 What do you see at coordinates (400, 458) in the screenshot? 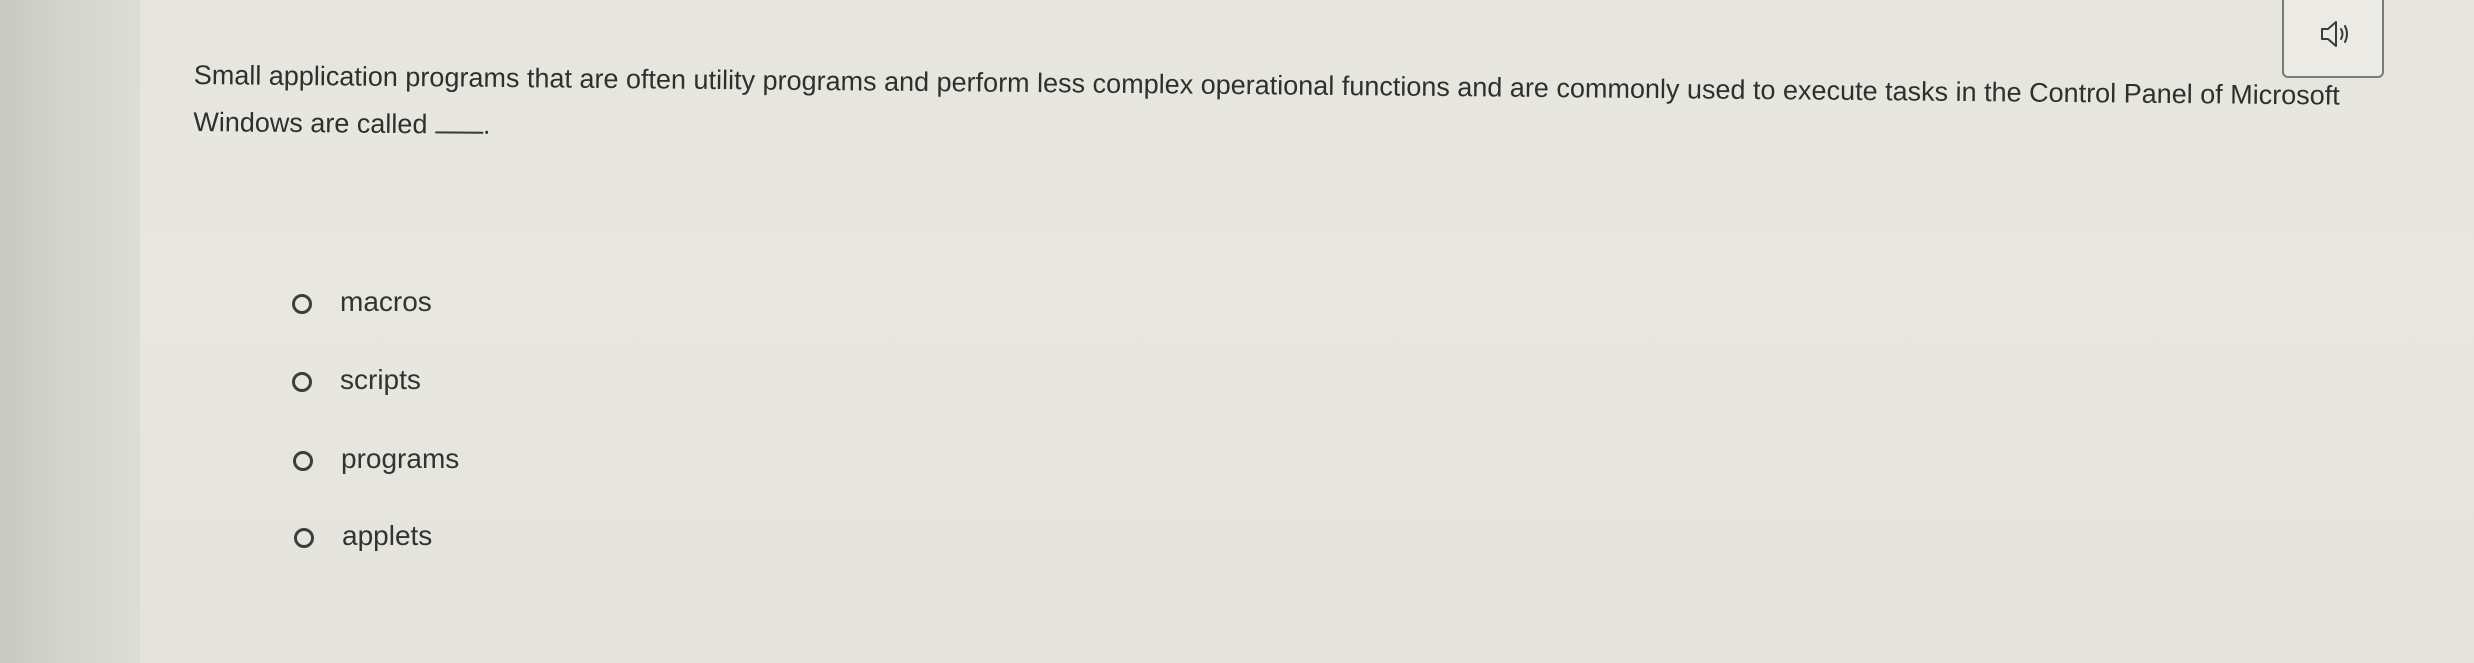
I see `option-label: programs` at bounding box center [400, 458].